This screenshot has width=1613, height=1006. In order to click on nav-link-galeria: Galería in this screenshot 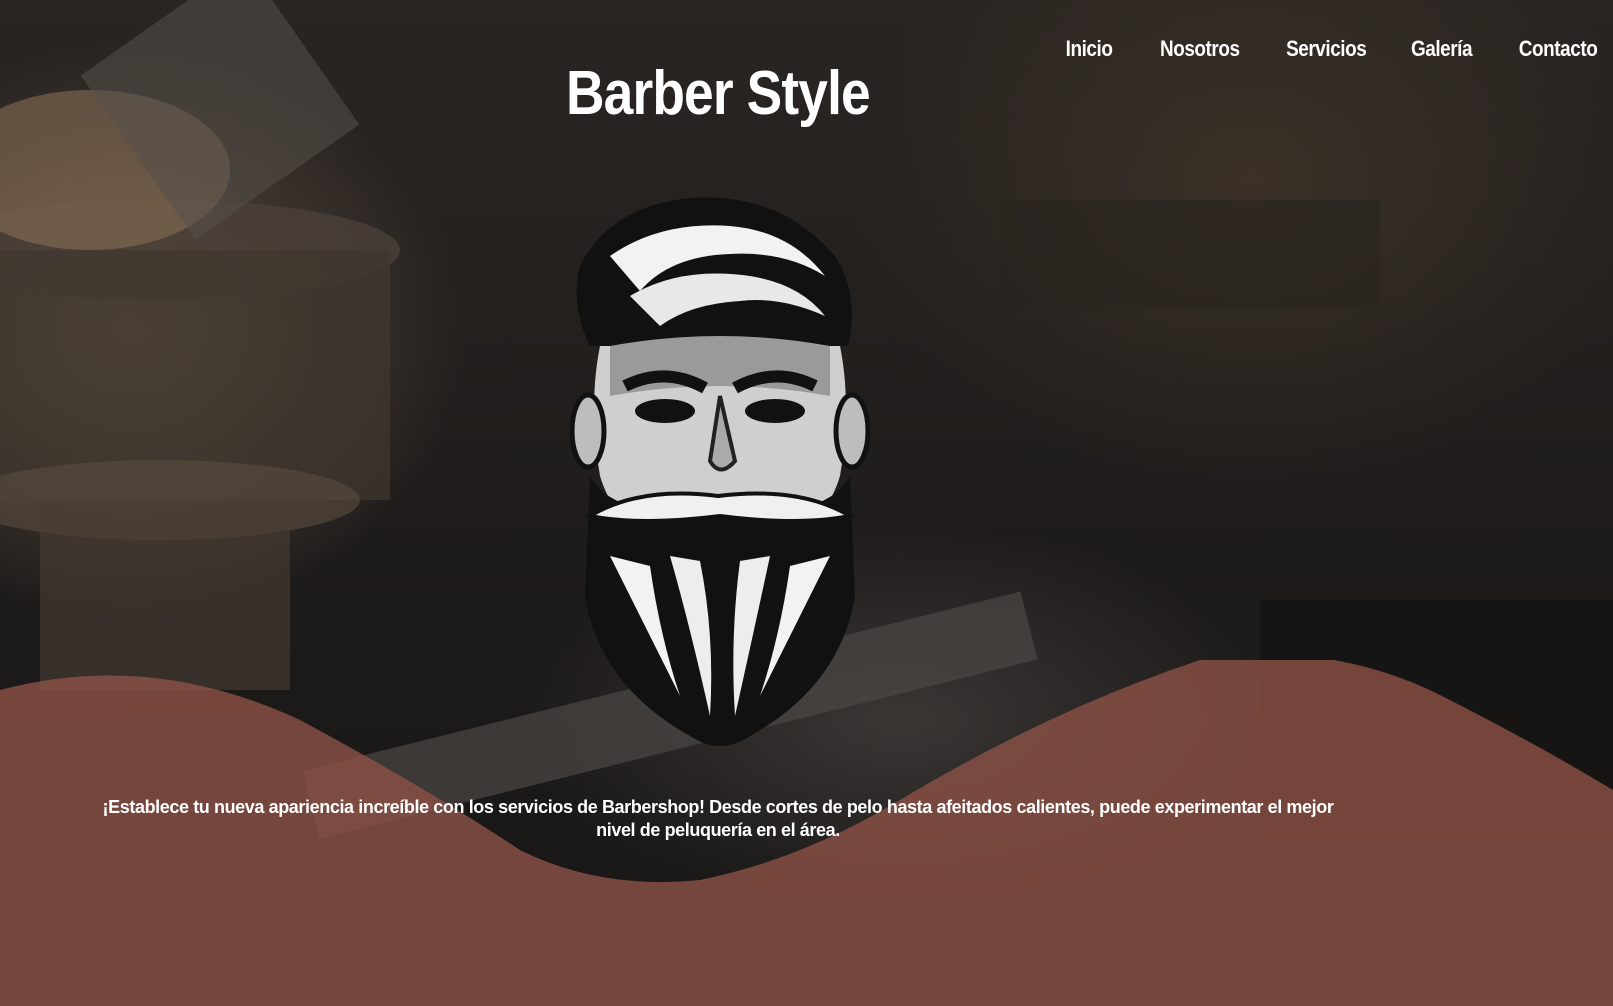, I will do `click(1442, 49)`.